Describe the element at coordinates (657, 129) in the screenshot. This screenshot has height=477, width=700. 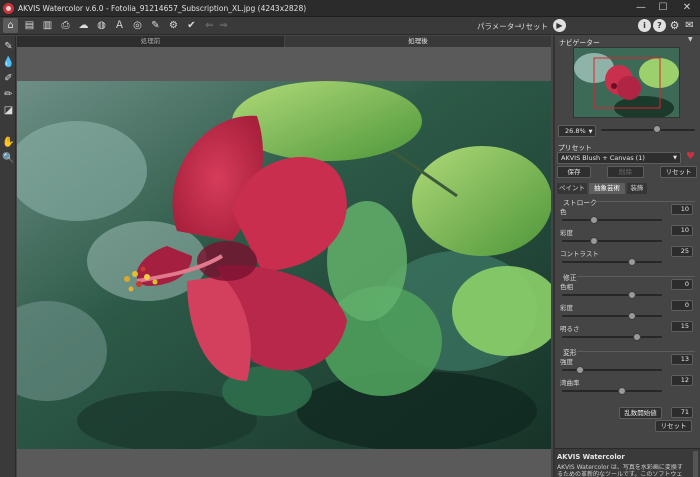
I see `zoom-slider-knob` at that location.